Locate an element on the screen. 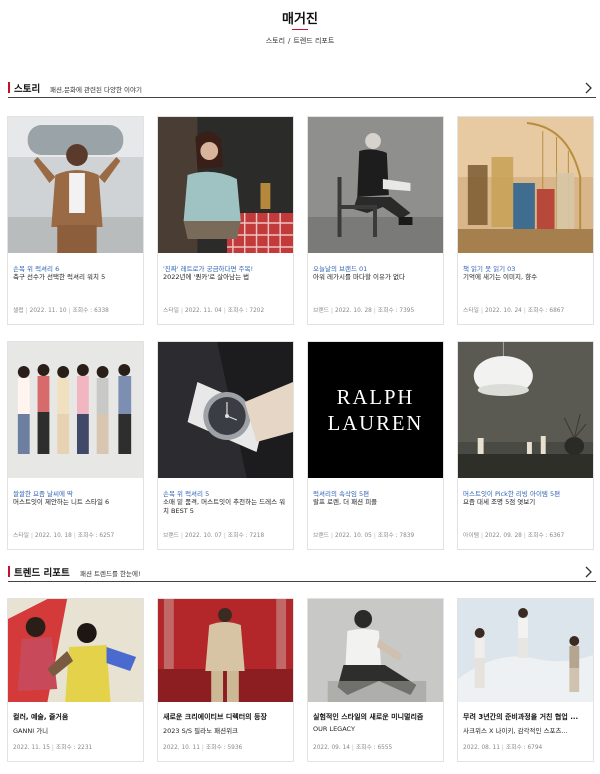  story-section-header: 스토리 패션,문화에 관련된 다양한 이야기 is located at coordinates (302, 89).